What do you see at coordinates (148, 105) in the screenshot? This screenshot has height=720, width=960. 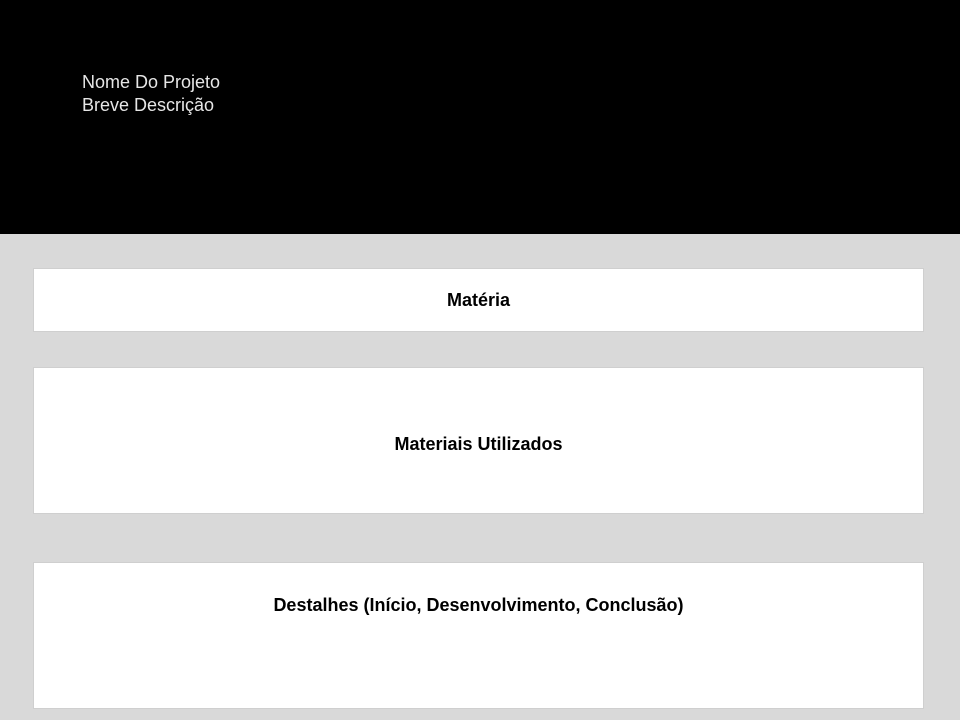 I see `project-short-description: Breve Descrição` at bounding box center [148, 105].